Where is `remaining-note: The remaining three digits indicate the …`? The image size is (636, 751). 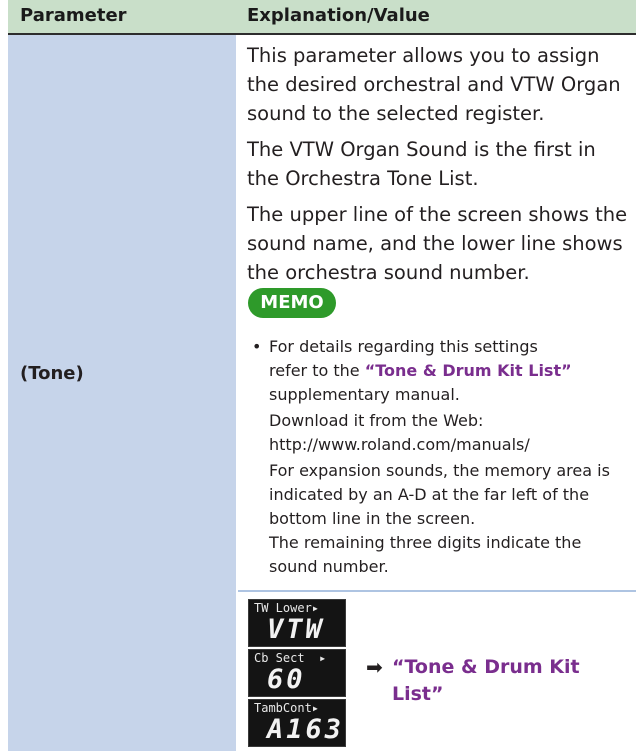
remaining-note: The remaining three digits indicate the … is located at coordinates (425, 554).